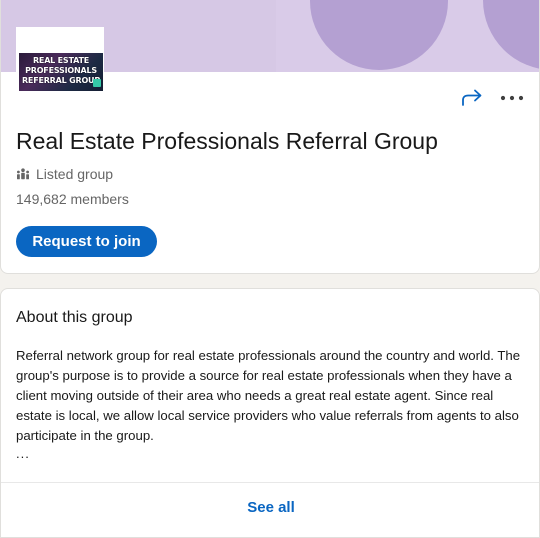 This screenshot has height=538, width=540. Describe the element at coordinates (270, 507) in the screenshot. I see `see-all-button: See all` at that location.